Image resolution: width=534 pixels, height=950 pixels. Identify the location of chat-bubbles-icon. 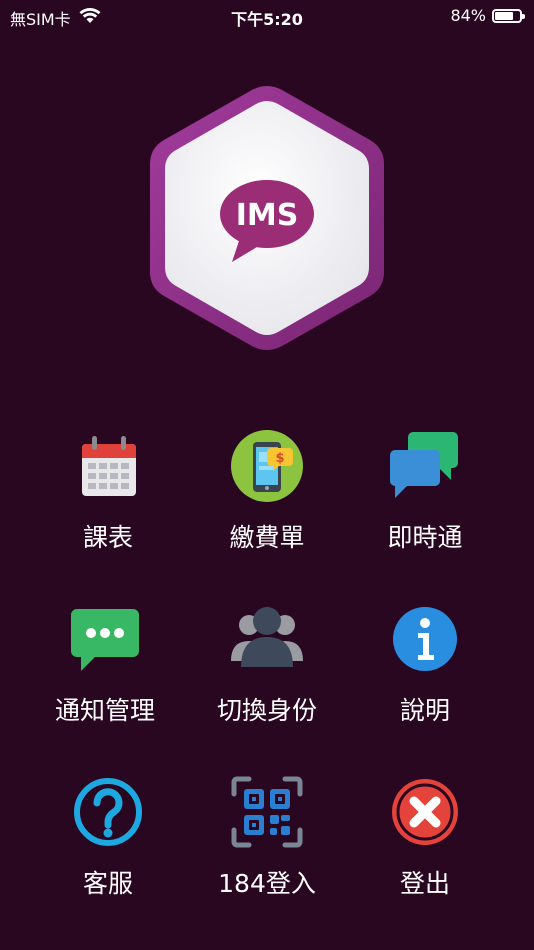
(425, 466).